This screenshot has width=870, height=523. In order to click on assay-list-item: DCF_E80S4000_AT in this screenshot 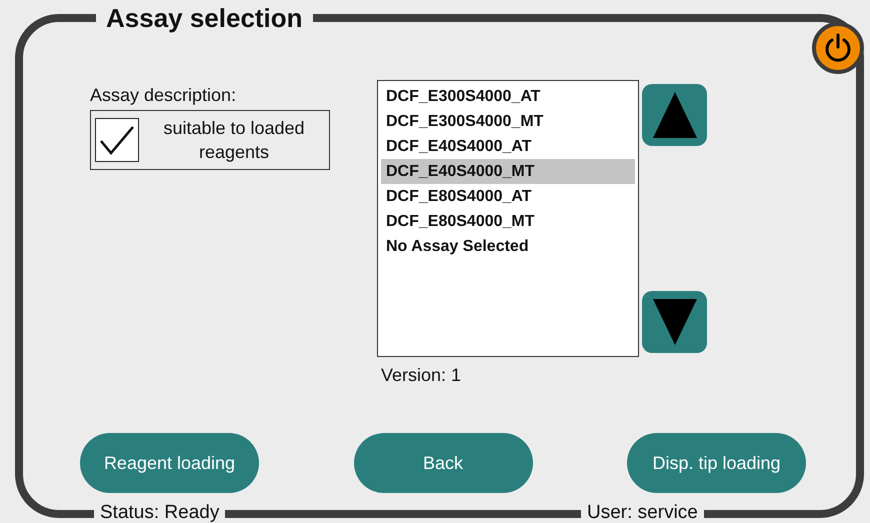, I will do `click(508, 196)`.